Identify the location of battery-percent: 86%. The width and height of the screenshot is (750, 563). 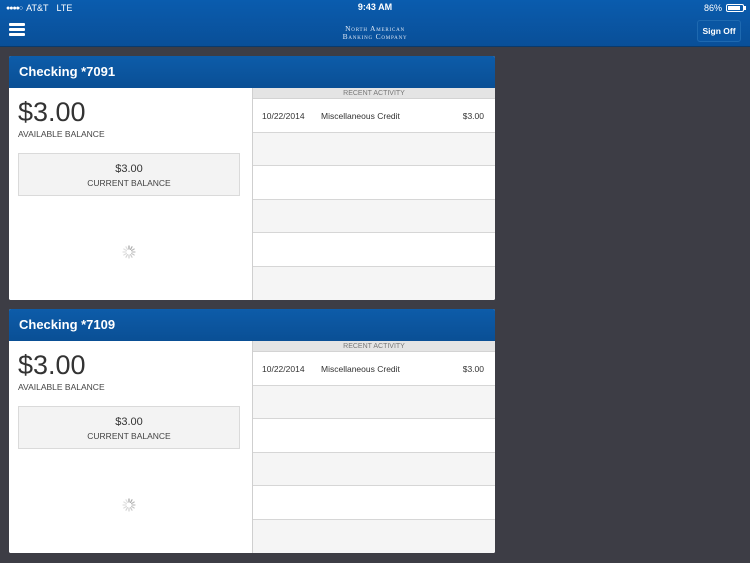
(712, 8).